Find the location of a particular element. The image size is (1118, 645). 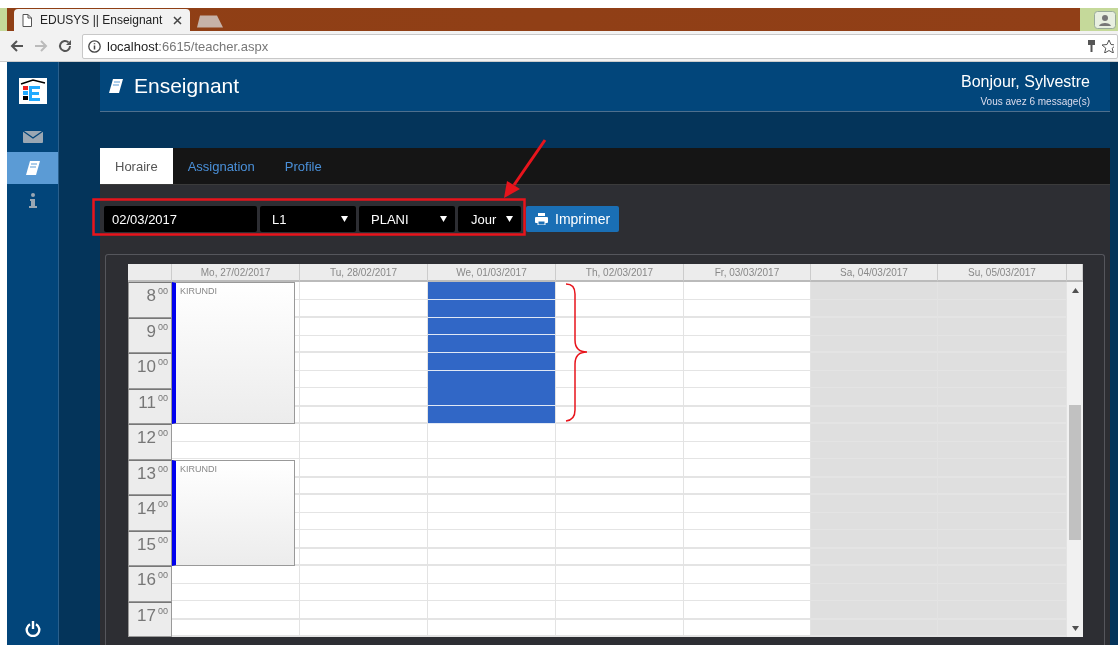

message-count-link: Vous avez 6 message(s) is located at coordinates (1035, 101).